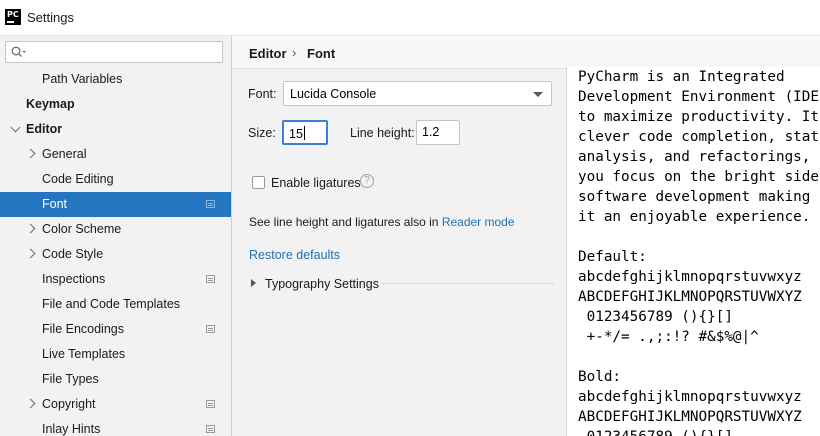  What do you see at coordinates (699, 137) in the screenshot?
I see `preview-line: clever code completion, stat` at bounding box center [699, 137].